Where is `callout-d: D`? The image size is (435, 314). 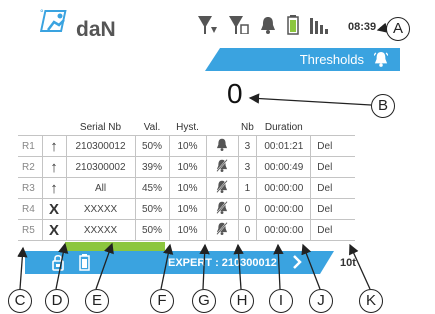 callout-d: D is located at coordinates (57, 301).